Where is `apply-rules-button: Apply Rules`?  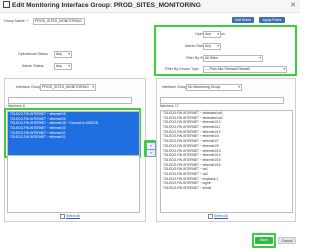
apply-rules-button: Apply Rules is located at coordinates (272, 20).